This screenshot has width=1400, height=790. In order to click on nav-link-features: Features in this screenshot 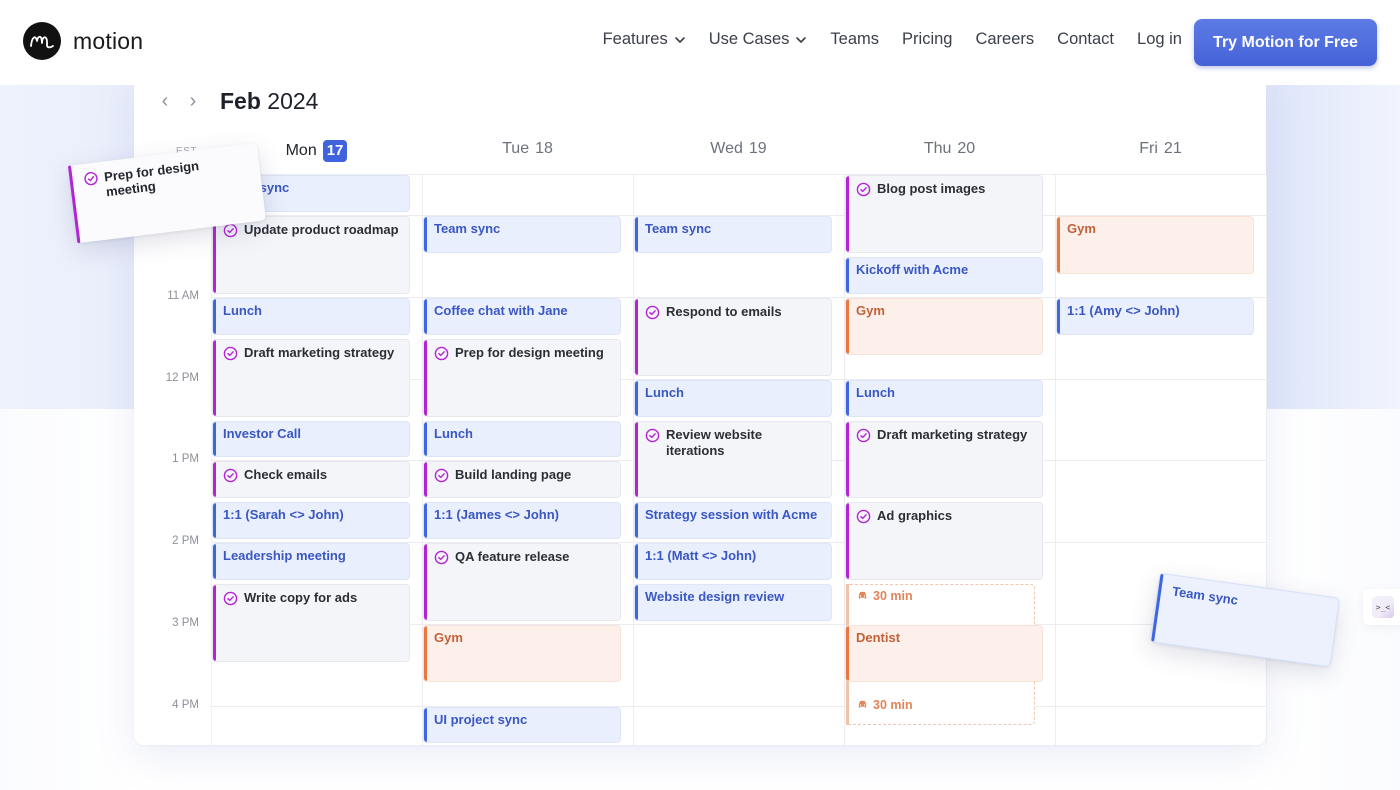, I will do `click(644, 39)`.